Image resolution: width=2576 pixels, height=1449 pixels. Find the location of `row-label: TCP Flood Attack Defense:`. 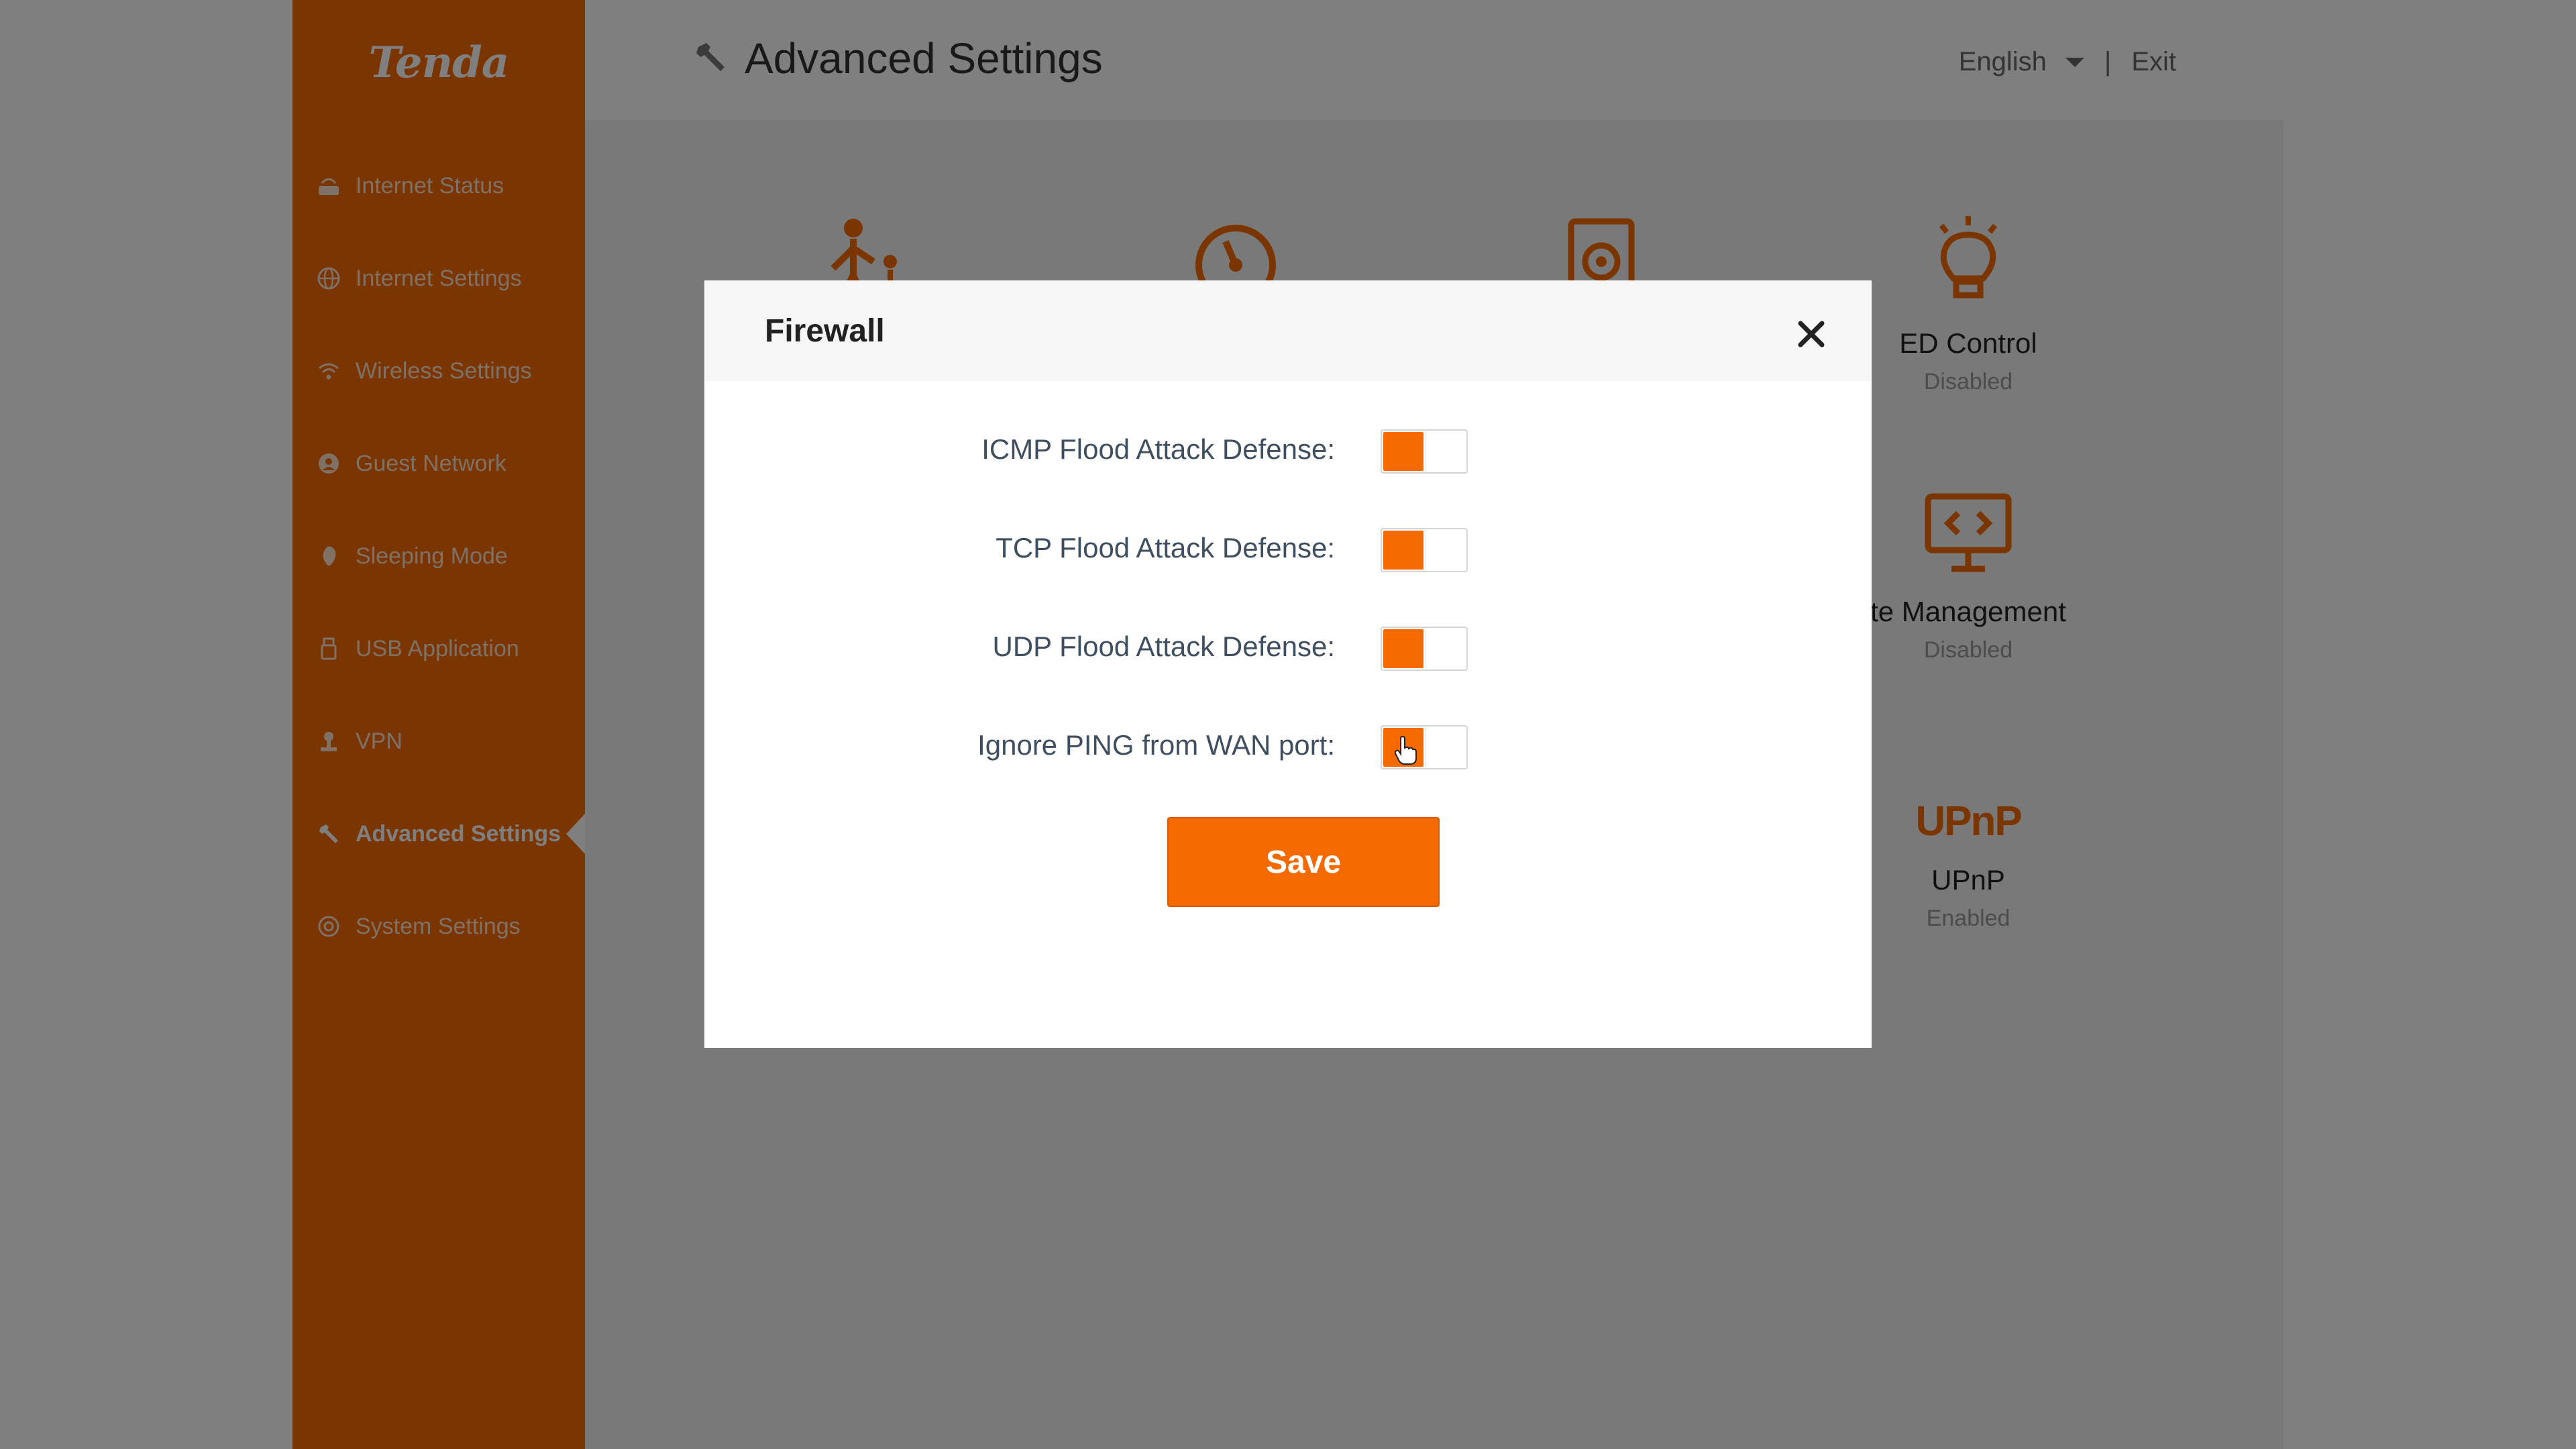

row-label: TCP Flood Attack Defense: is located at coordinates (1165, 548).